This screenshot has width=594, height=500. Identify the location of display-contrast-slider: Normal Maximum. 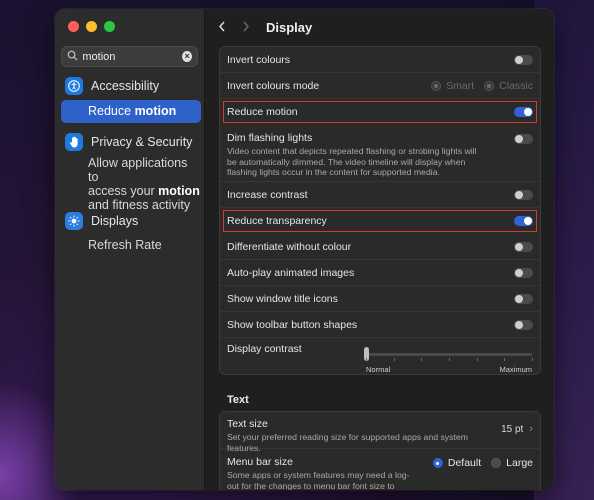
(448, 359).